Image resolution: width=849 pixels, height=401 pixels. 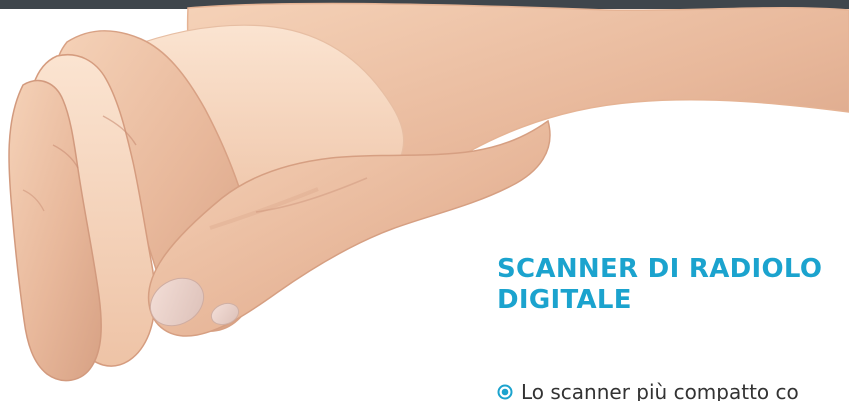 I want to click on feature-text: Lo scanner più compatto co, so click(x=660, y=390).